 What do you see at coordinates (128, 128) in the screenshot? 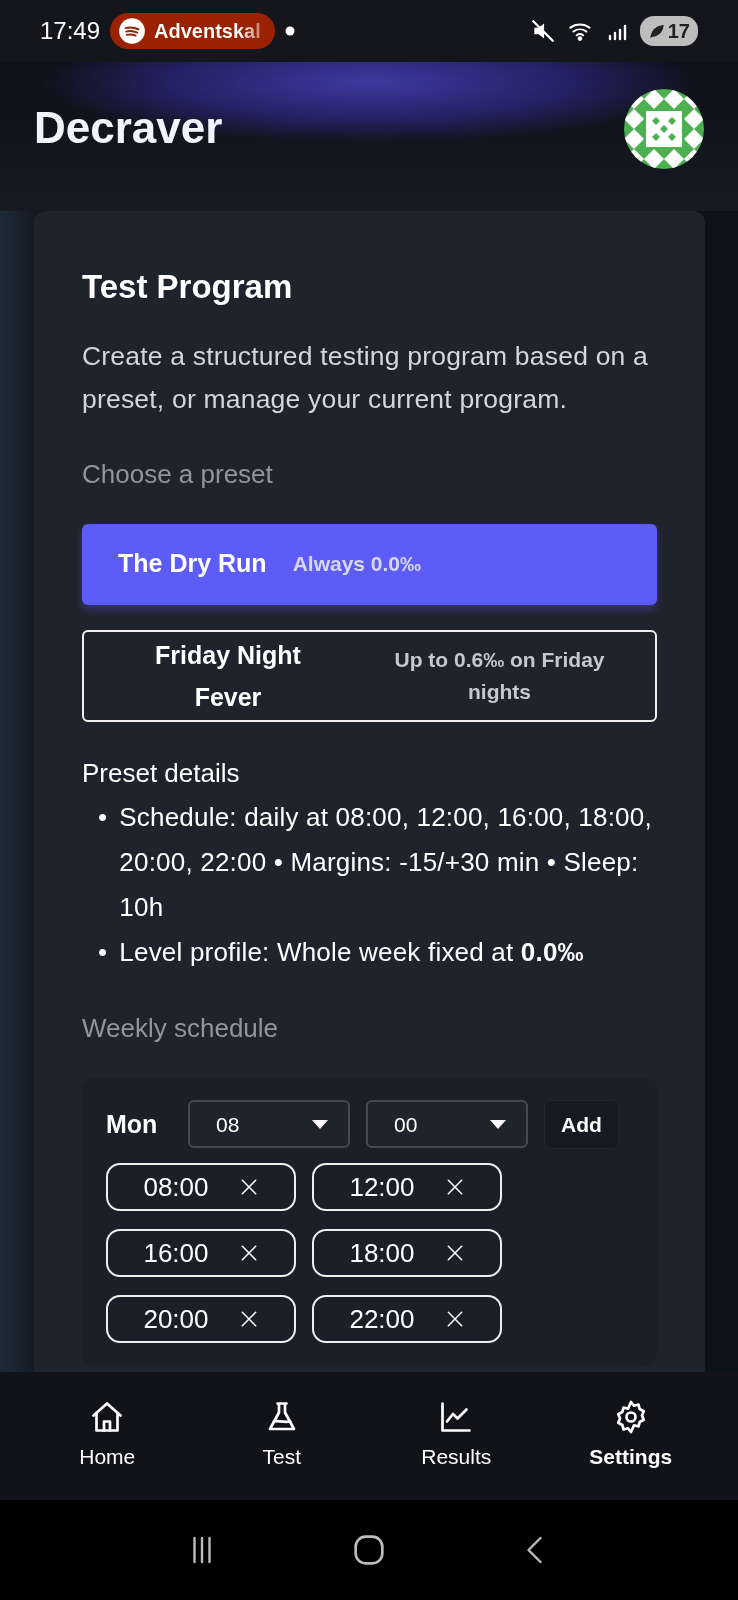
I see `app-title: Decraver` at bounding box center [128, 128].